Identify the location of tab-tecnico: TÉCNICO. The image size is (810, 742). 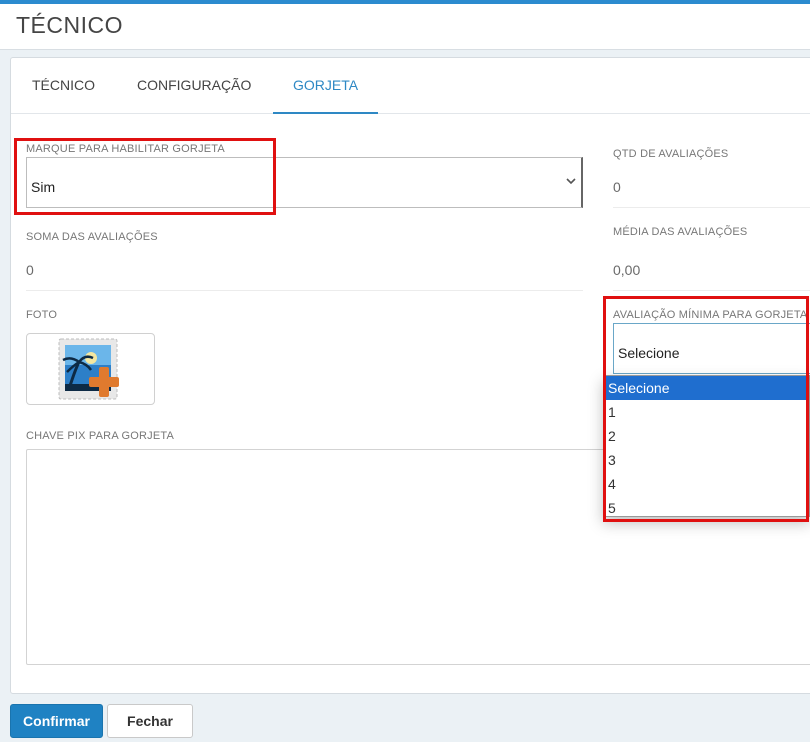
(63, 86).